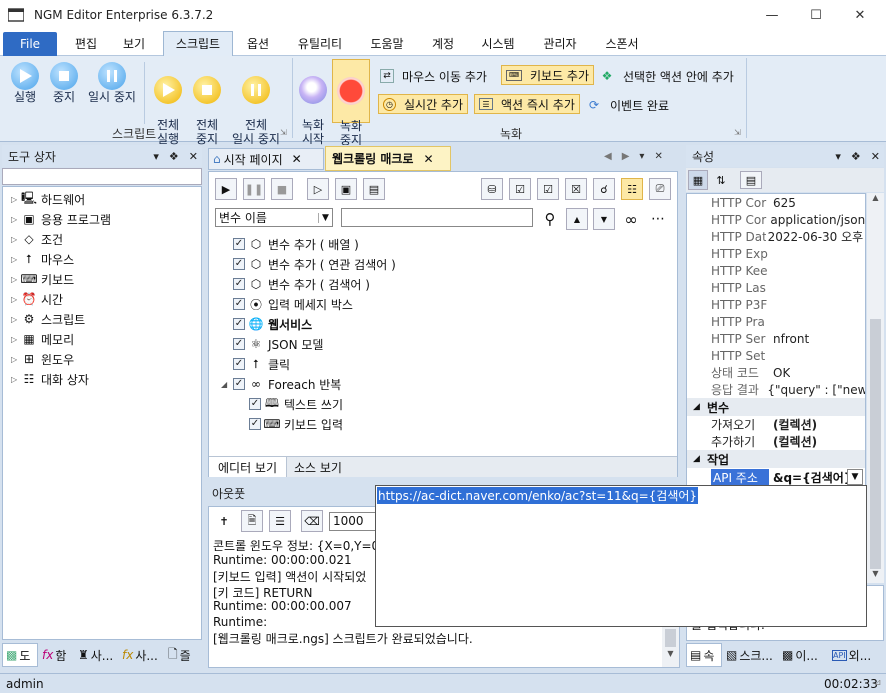 This screenshot has width=886, height=693. What do you see at coordinates (102, 259) in the screenshot?
I see `toolbox-item: ▷ ⭡ 마우스` at bounding box center [102, 259].